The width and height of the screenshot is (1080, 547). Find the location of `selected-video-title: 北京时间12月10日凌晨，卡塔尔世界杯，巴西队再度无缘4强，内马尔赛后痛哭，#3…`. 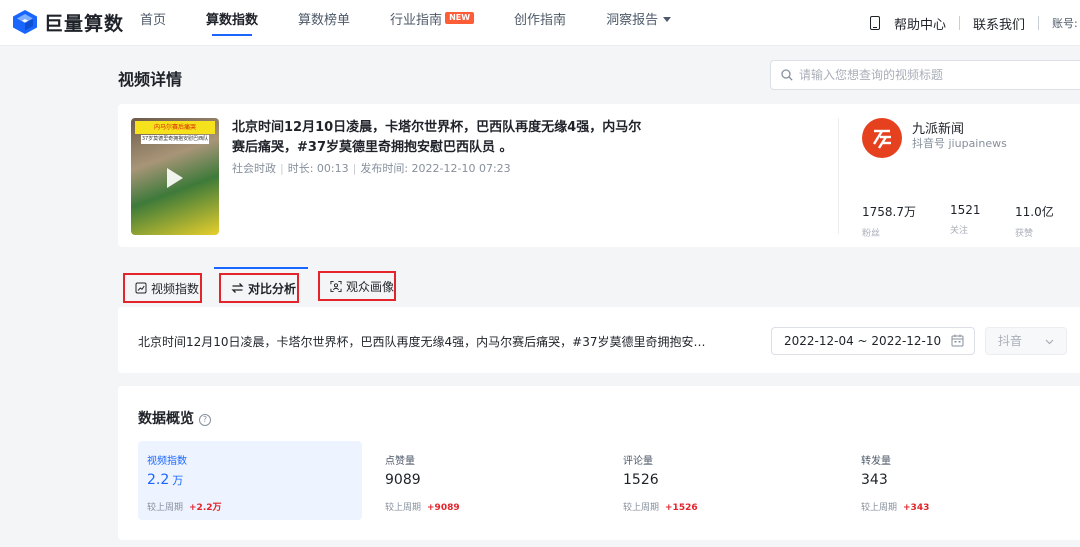

selected-video-title: 北京时间12月10日凌晨，卡塔尔世界杯，巴西队再度无缘4强，内马尔赛后痛哭，#3… is located at coordinates (422, 342).